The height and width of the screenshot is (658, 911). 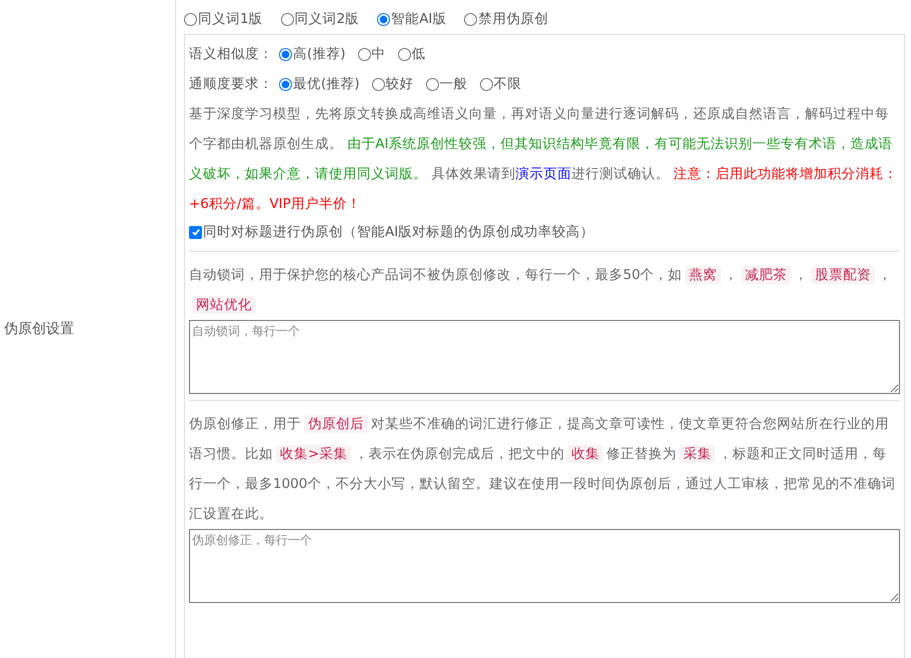 What do you see at coordinates (319, 54) in the screenshot?
I see `similarity-option-label: 高(推荐)` at bounding box center [319, 54].